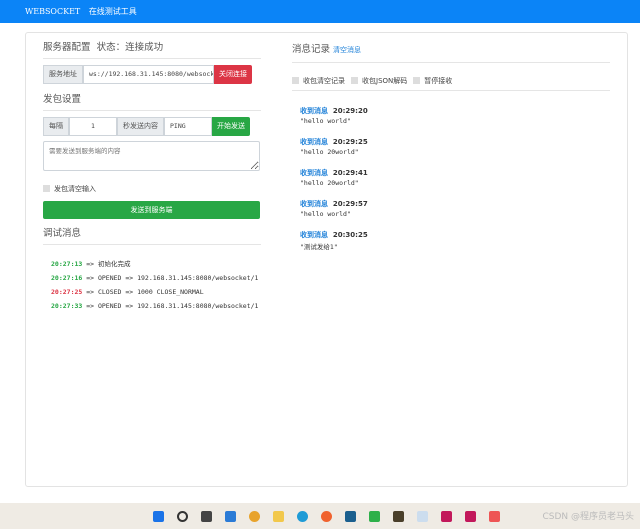 This screenshot has height=529, width=640. I want to click on message-item: 收到消息 20:29:25 "hello 20world", so click(451, 146).